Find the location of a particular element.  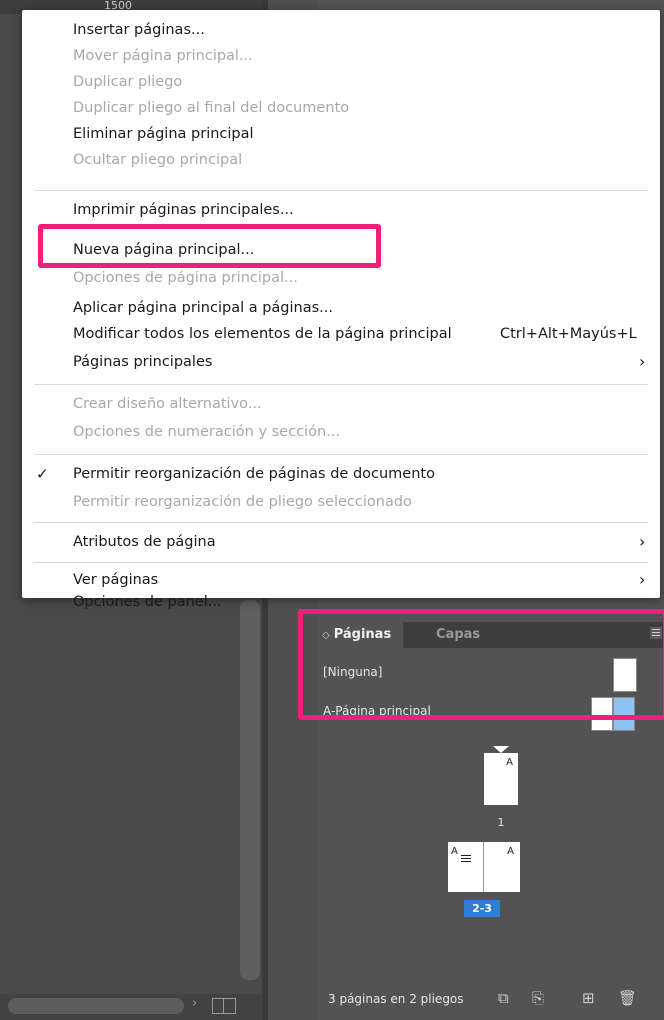

menu-item-page-attributes: Atributos de página › is located at coordinates (341, 544).